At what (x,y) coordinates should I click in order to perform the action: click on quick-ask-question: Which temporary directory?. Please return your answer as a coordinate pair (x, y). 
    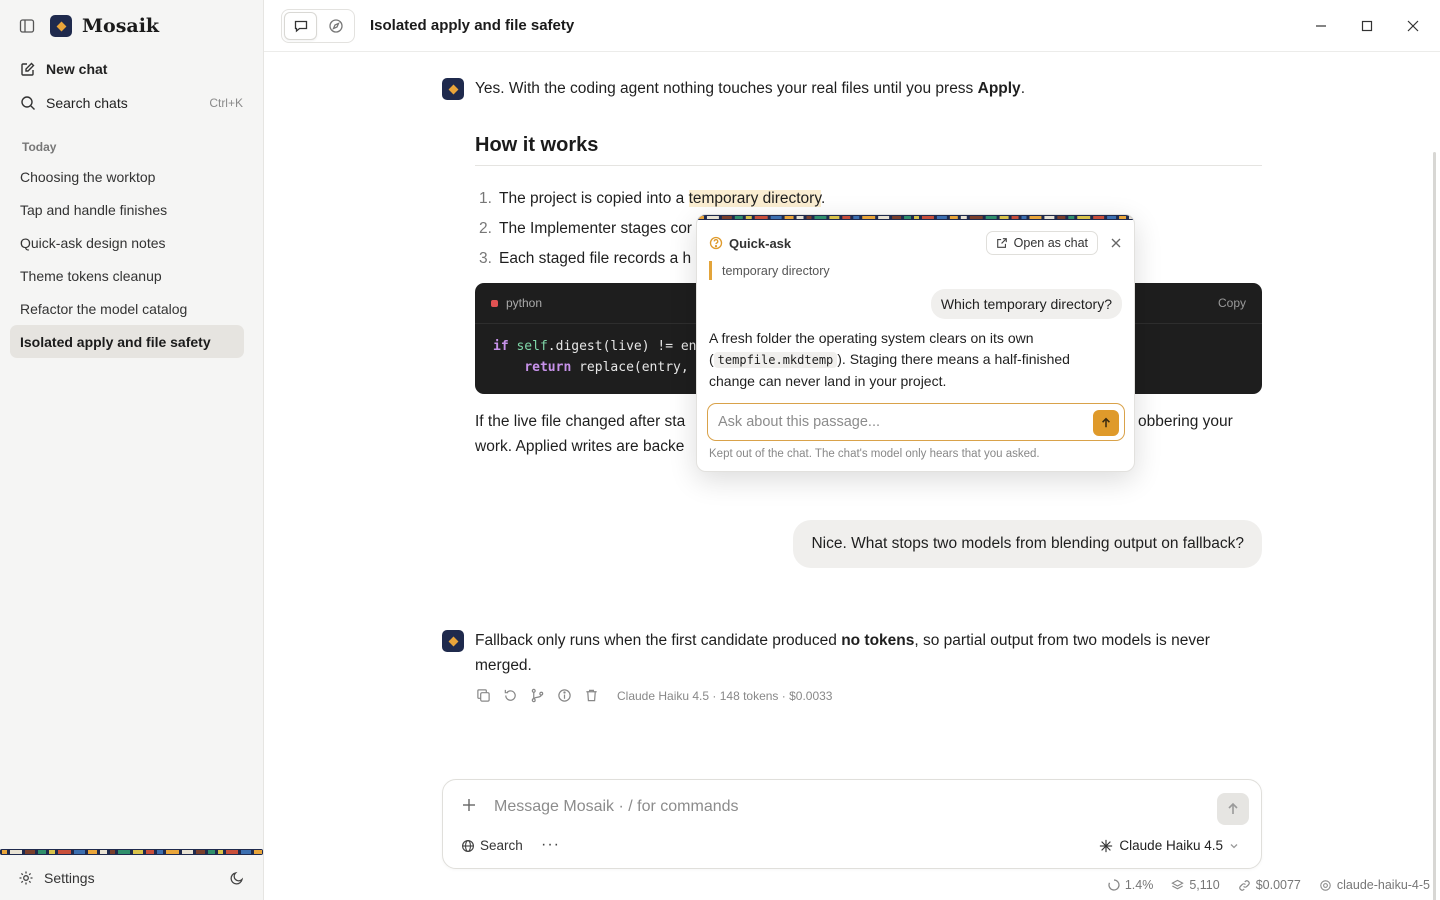
    Looking at the image, I should click on (1026, 304).